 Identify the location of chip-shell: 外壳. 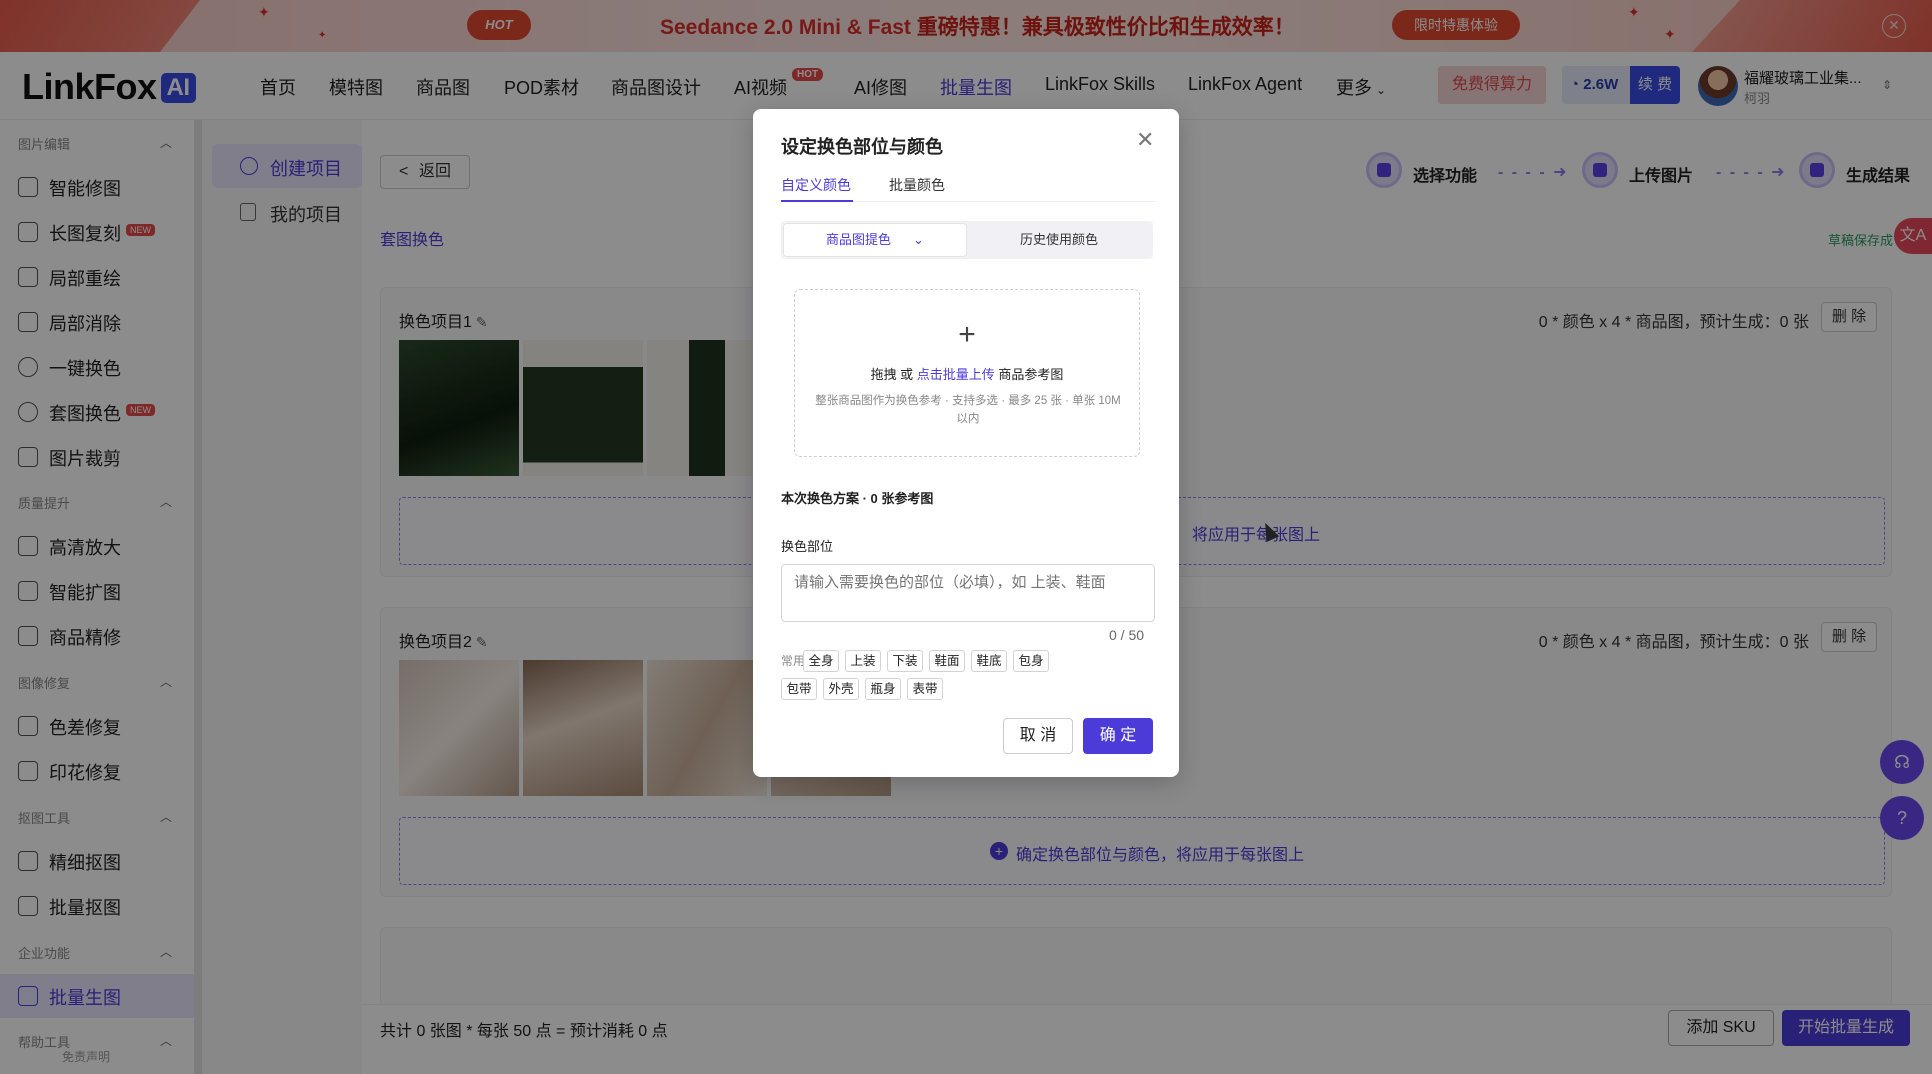
(841, 689).